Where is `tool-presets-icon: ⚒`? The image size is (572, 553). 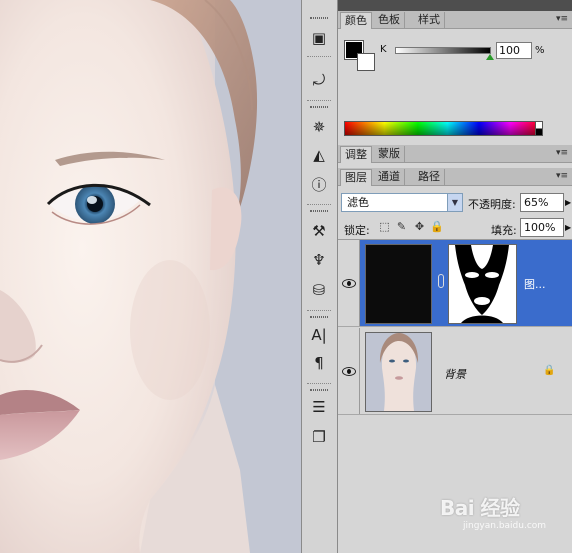
tool-presets-icon: ⚒ is located at coordinates (319, 231).